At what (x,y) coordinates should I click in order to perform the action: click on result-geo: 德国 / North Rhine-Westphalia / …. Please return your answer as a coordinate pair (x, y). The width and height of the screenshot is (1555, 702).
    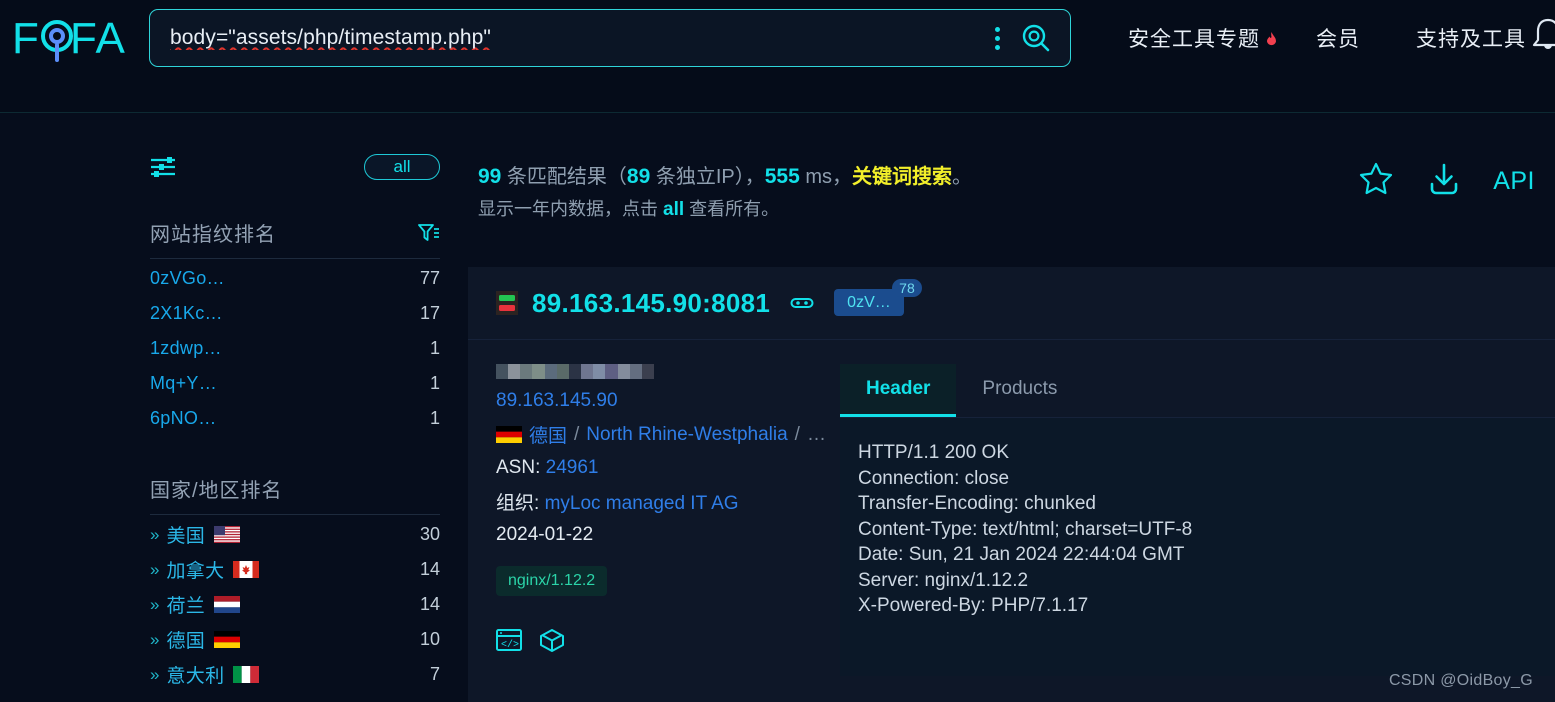
    Looking at the image, I should click on (668, 434).